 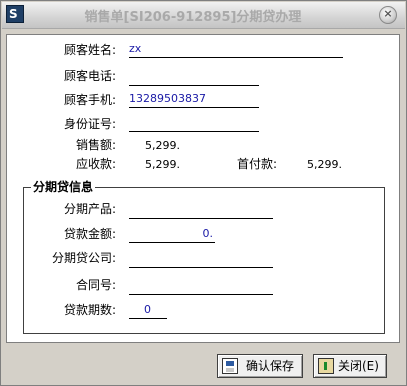 I want to click on close-icon: ×, so click(x=388, y=15).